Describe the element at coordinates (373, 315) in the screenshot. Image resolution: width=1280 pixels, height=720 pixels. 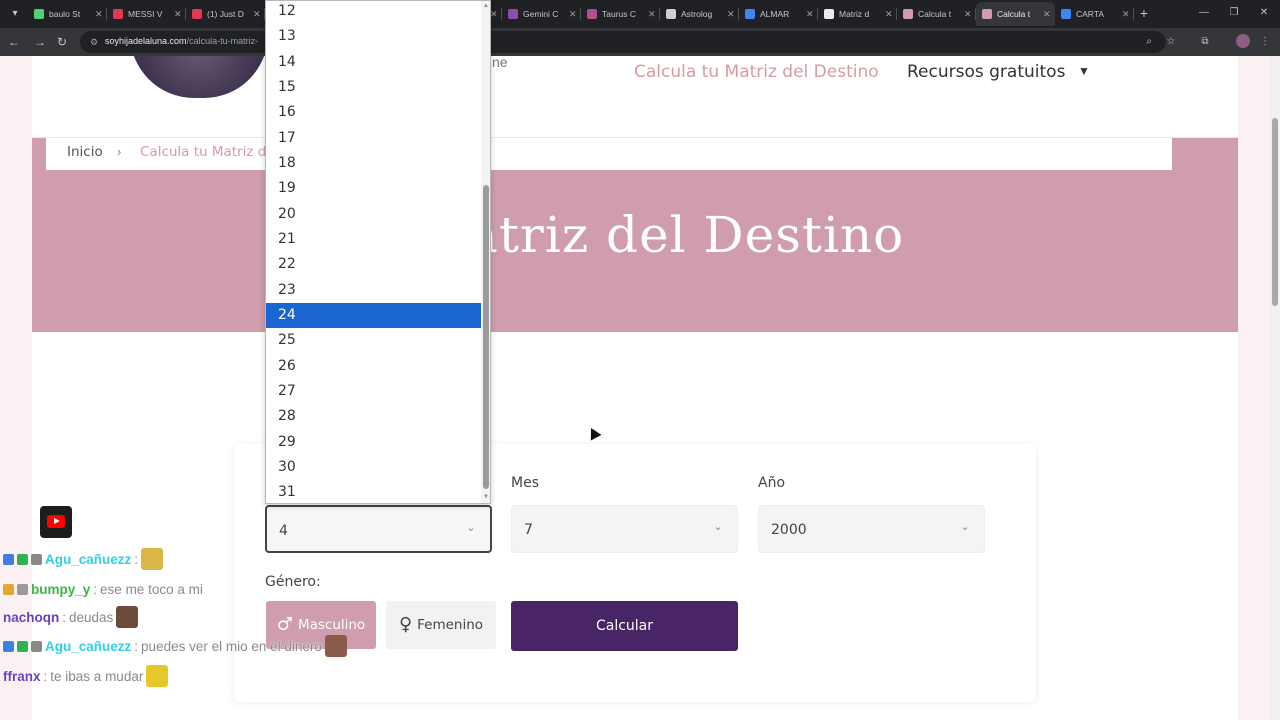
I see `dia-option: 24` at that location.